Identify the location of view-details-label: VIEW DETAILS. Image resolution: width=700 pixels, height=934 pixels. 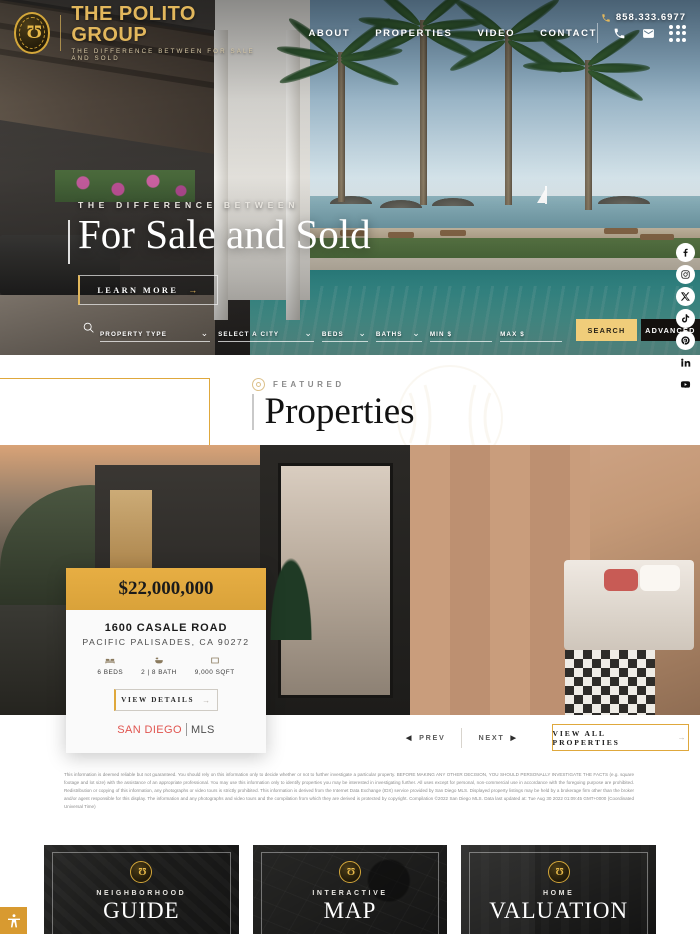
(158, 700).